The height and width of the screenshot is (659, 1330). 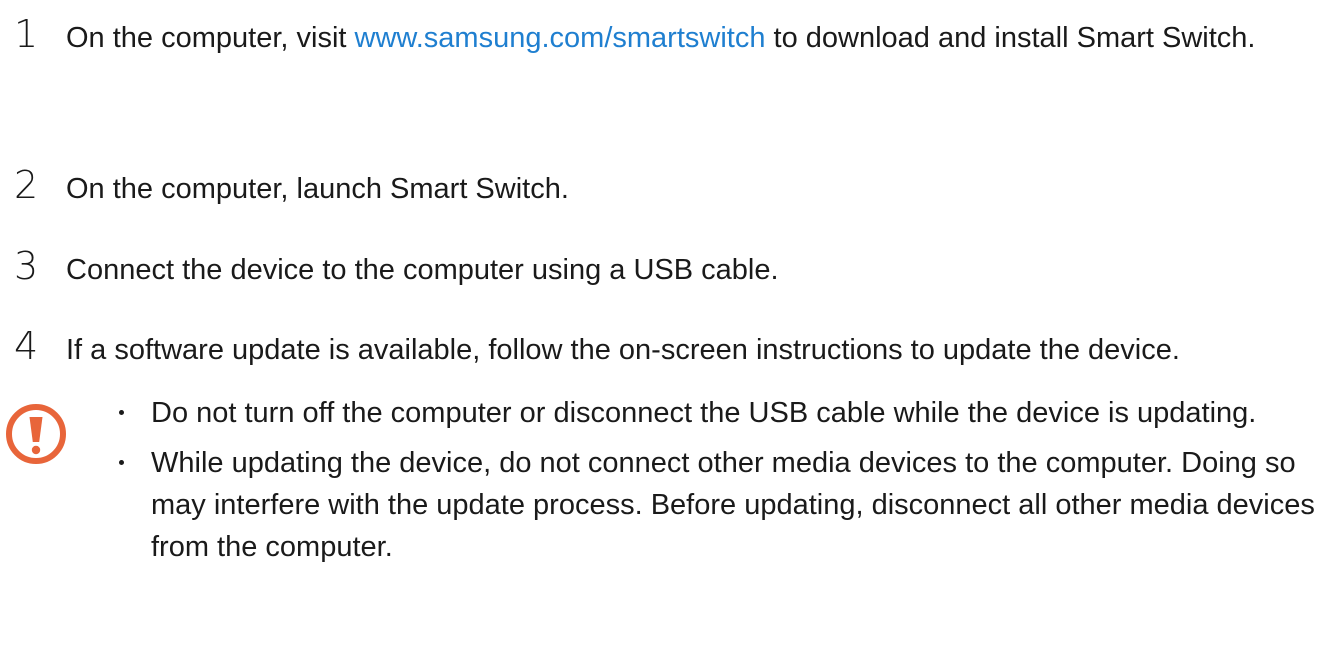 What do you see at coordinates (210, 38) in the screenshot?
I see `step-text-before-link: On the computer, visit` at bounding box center [210, 38].